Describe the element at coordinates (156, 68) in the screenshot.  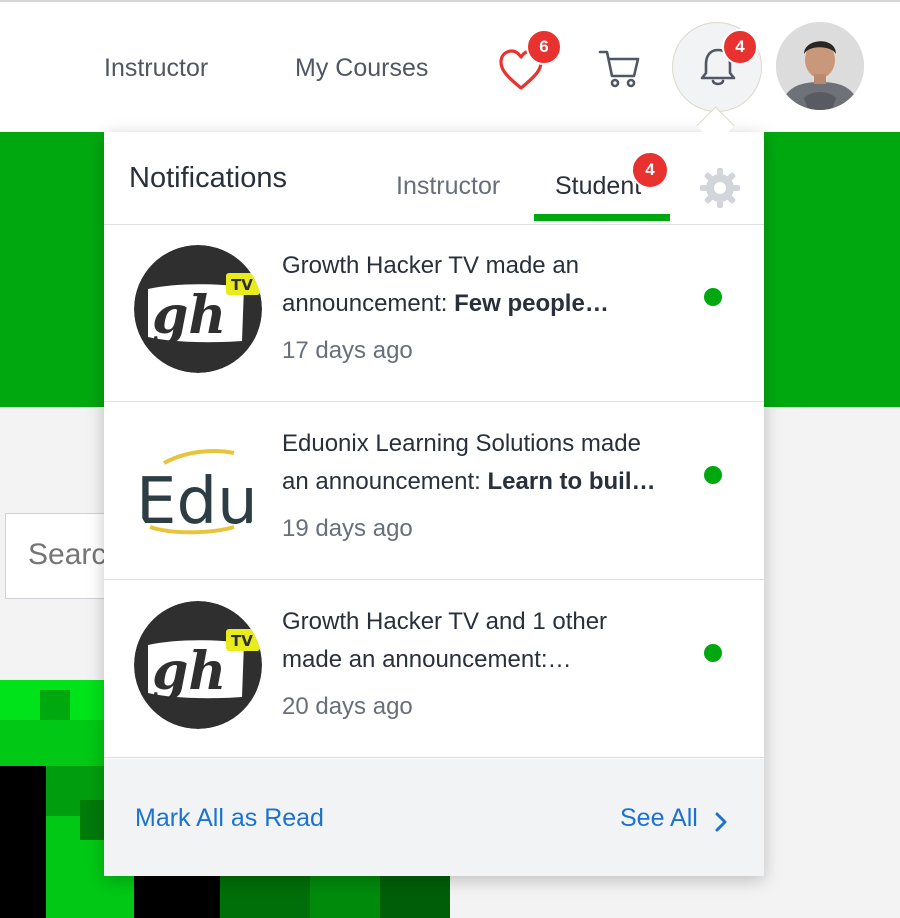
I see `nav-instructor-link: Instructor` at that location.